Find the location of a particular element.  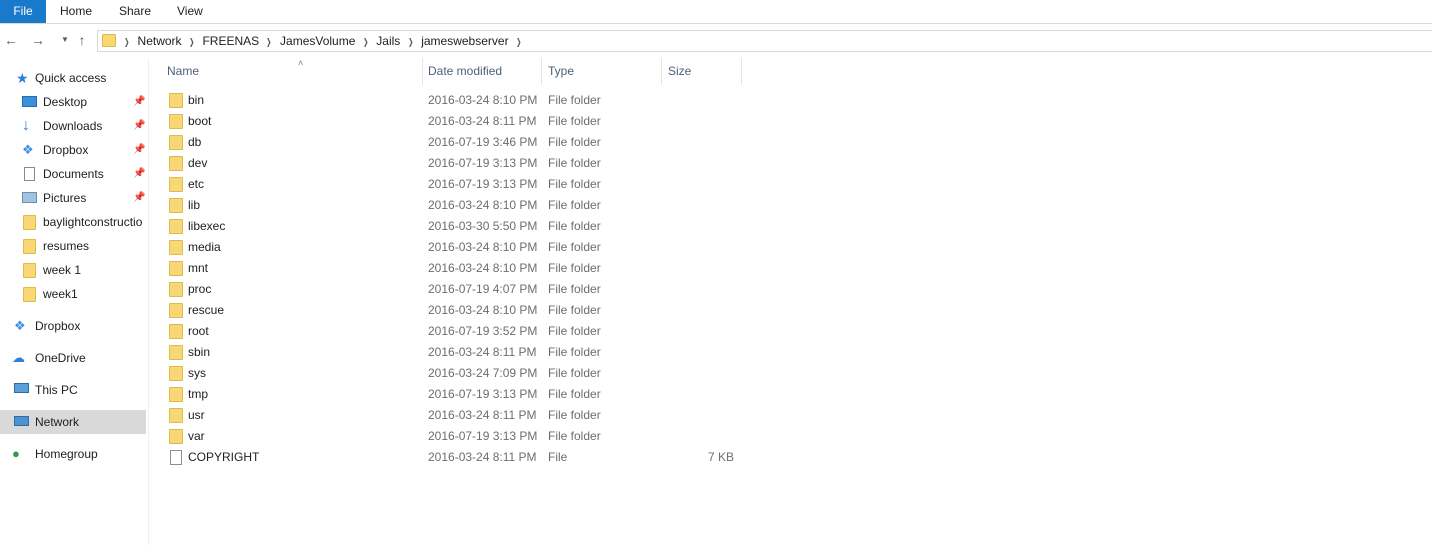

tab-file: File is located at coordinates (23, 11).